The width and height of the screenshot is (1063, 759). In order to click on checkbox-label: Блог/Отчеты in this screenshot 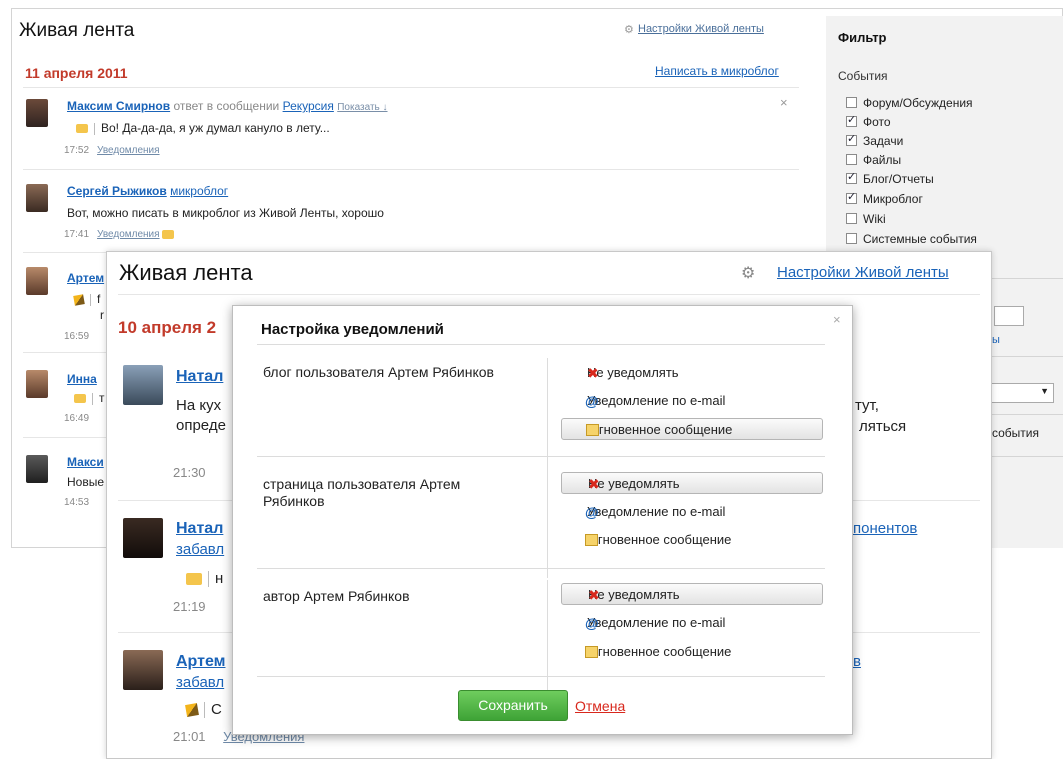, I will do `click(898, 179)`.